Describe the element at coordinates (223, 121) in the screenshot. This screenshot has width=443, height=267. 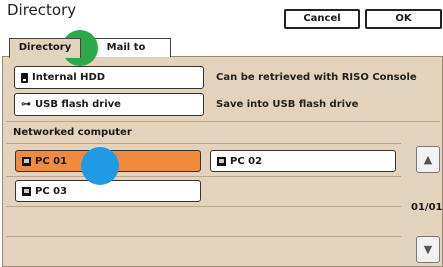
I see `divider` at that location.